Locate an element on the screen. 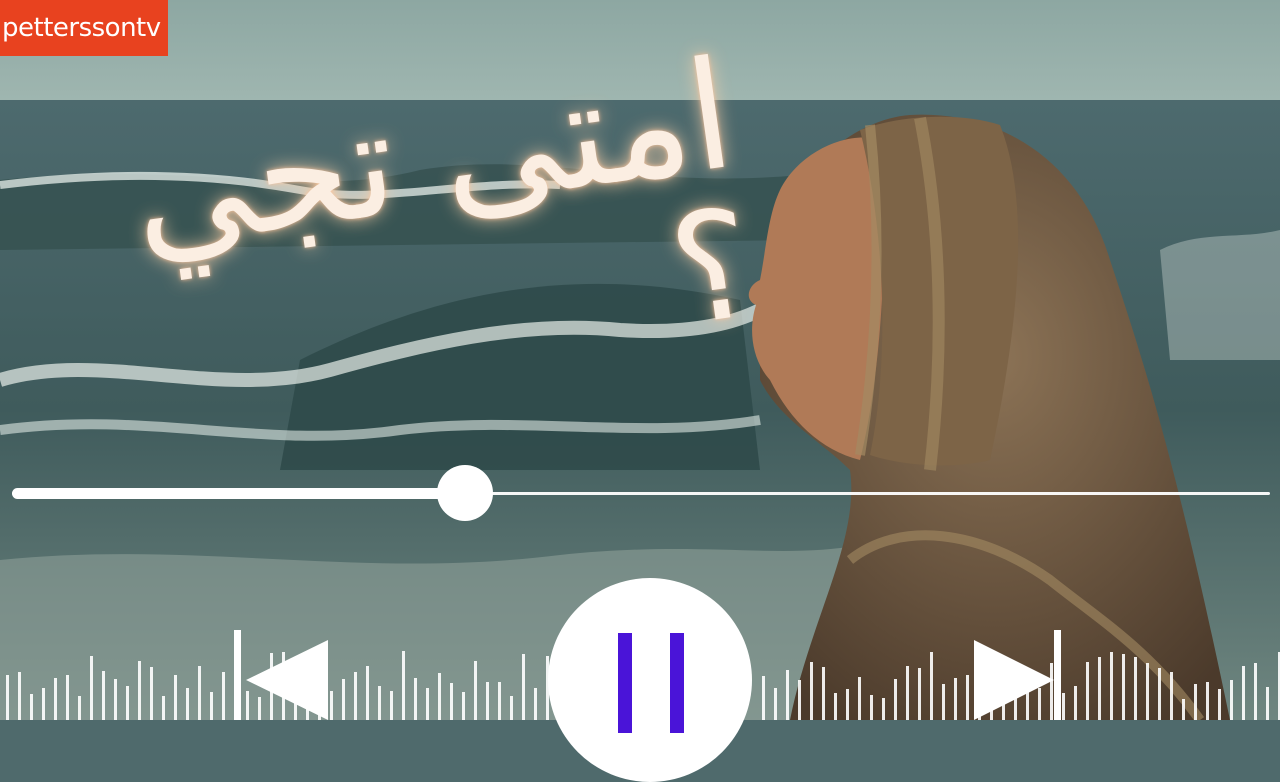  progress-knob is located at coordinates (464, 493).